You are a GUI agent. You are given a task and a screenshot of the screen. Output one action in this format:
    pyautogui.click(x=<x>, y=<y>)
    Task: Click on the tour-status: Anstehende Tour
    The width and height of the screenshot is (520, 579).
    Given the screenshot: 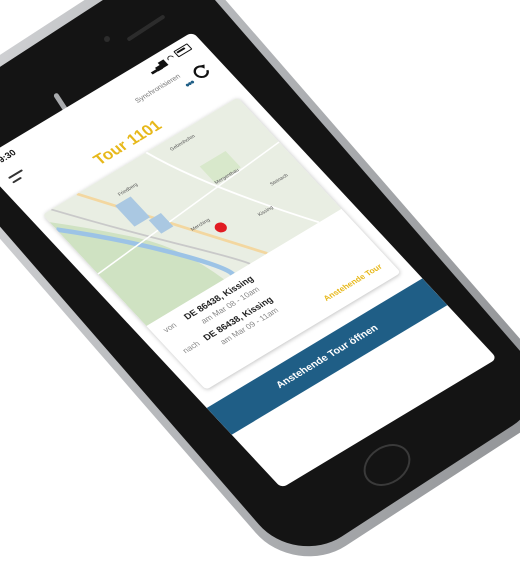 What is the action you would take?
    pyautogui.click(x=353, y=282)
    